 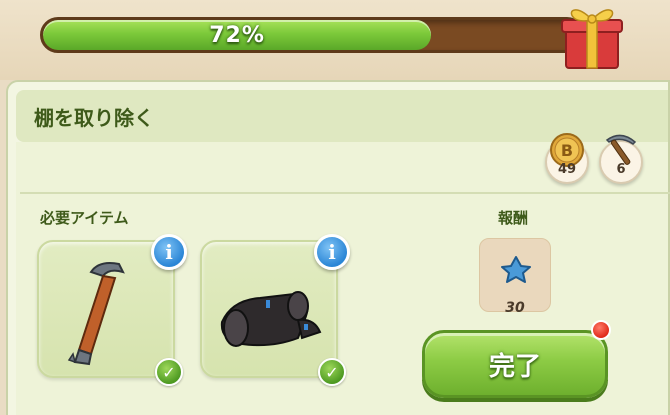 What do you see at coordinates (345, 193) in the screenshot?
I see `divider` at bounding box center [345, 193].